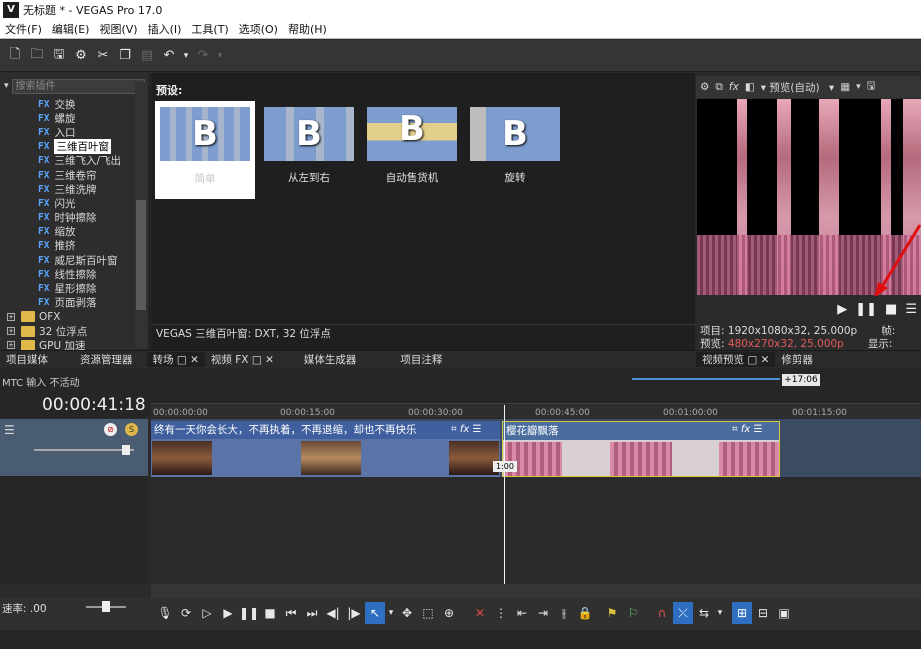  What do you see at coordinates (662, 613) in the screenshot?
I see `snapping-icon: ∩` at bounding box center [662, 613].